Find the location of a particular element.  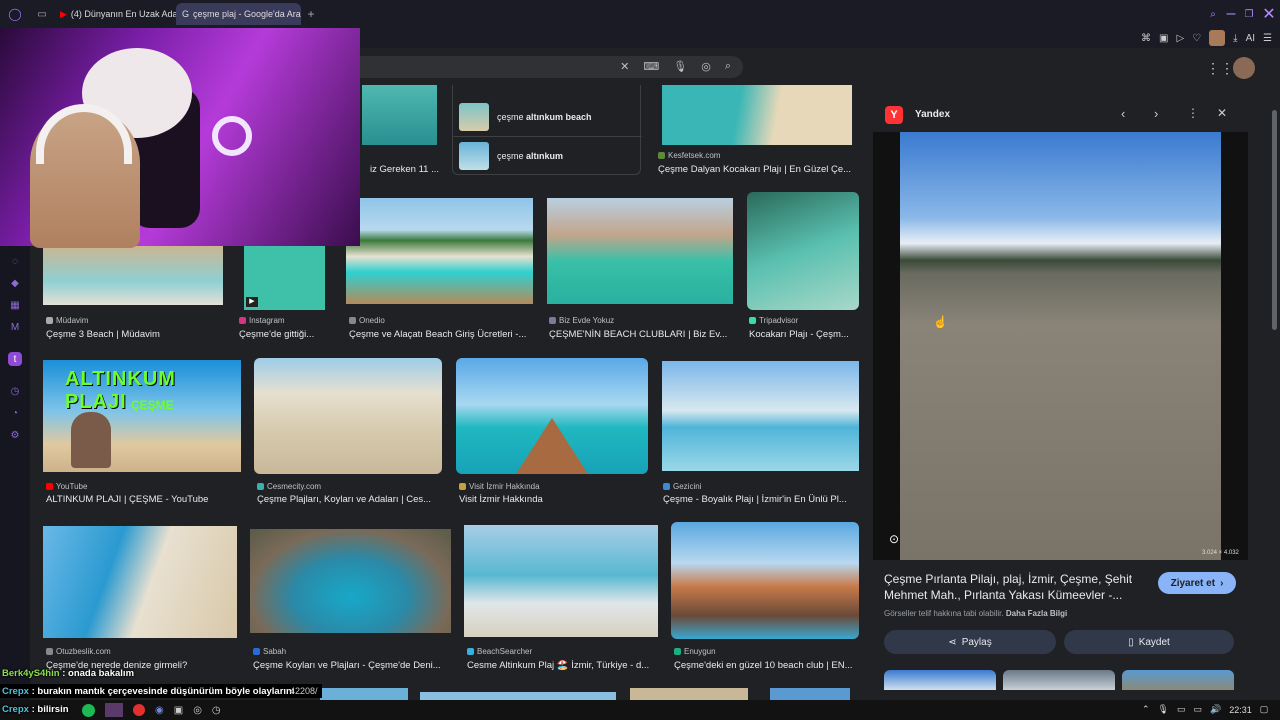

scrollbar is located at coordinates (1274, 220).